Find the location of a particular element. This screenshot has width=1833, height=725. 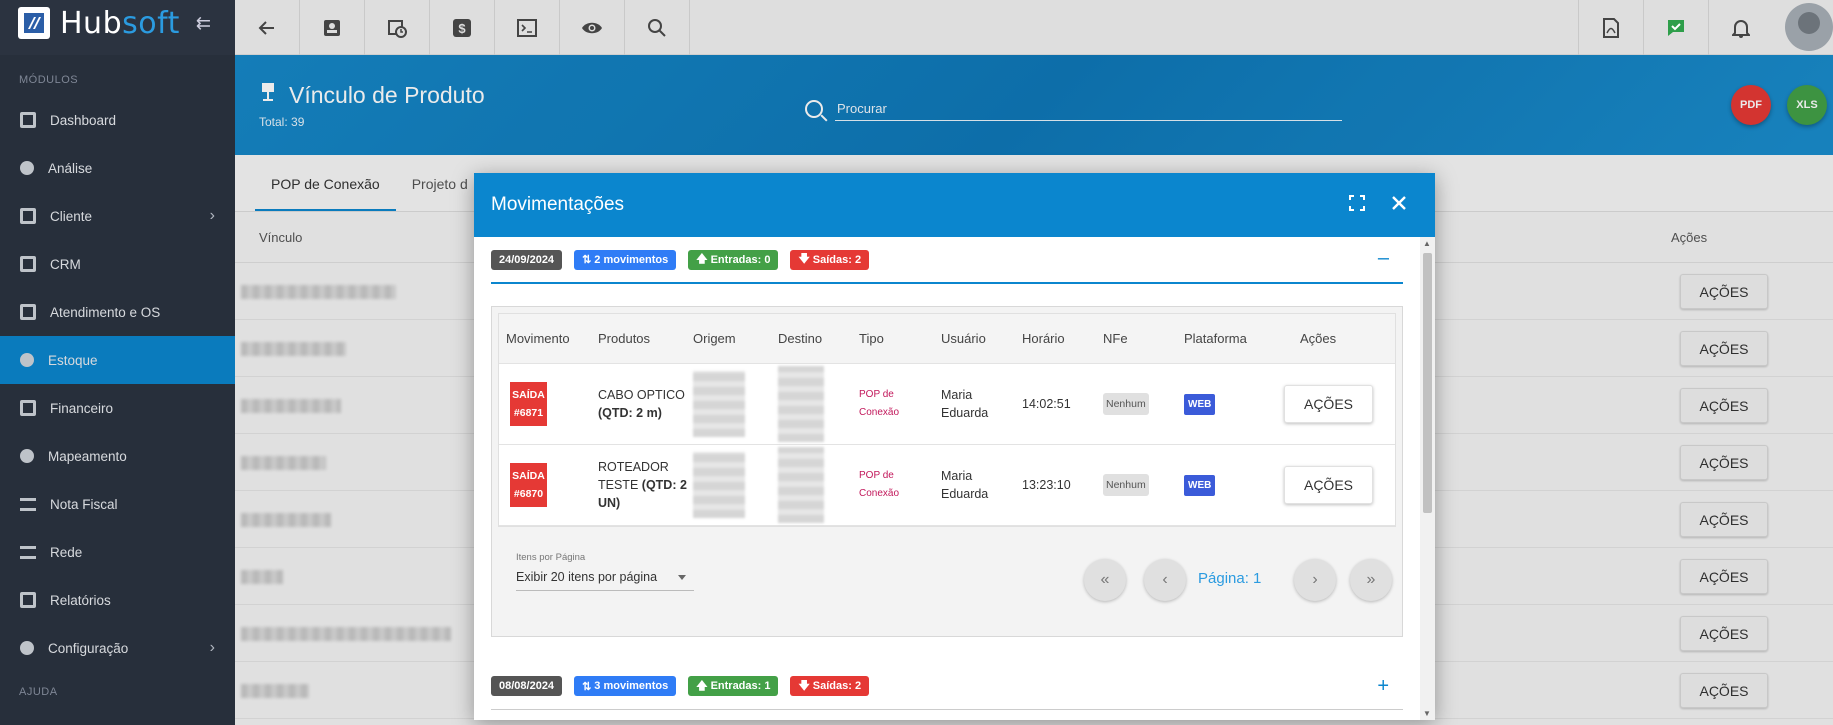

scroll-down-icon: ▼ is located at coordinates (1427, 713).